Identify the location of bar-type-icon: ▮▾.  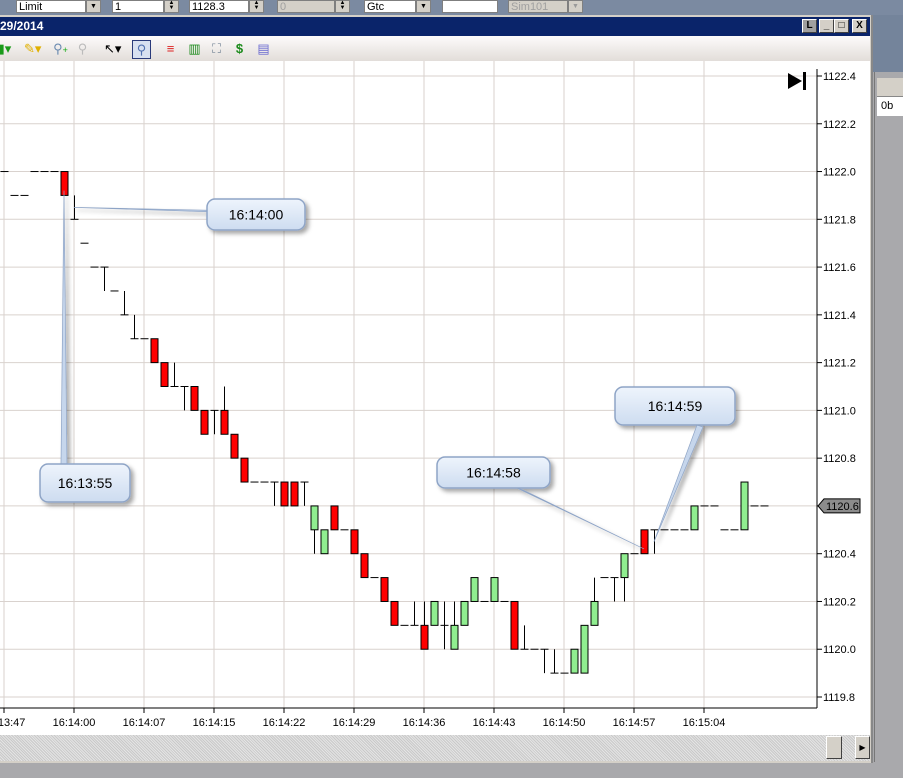
(6, 48).